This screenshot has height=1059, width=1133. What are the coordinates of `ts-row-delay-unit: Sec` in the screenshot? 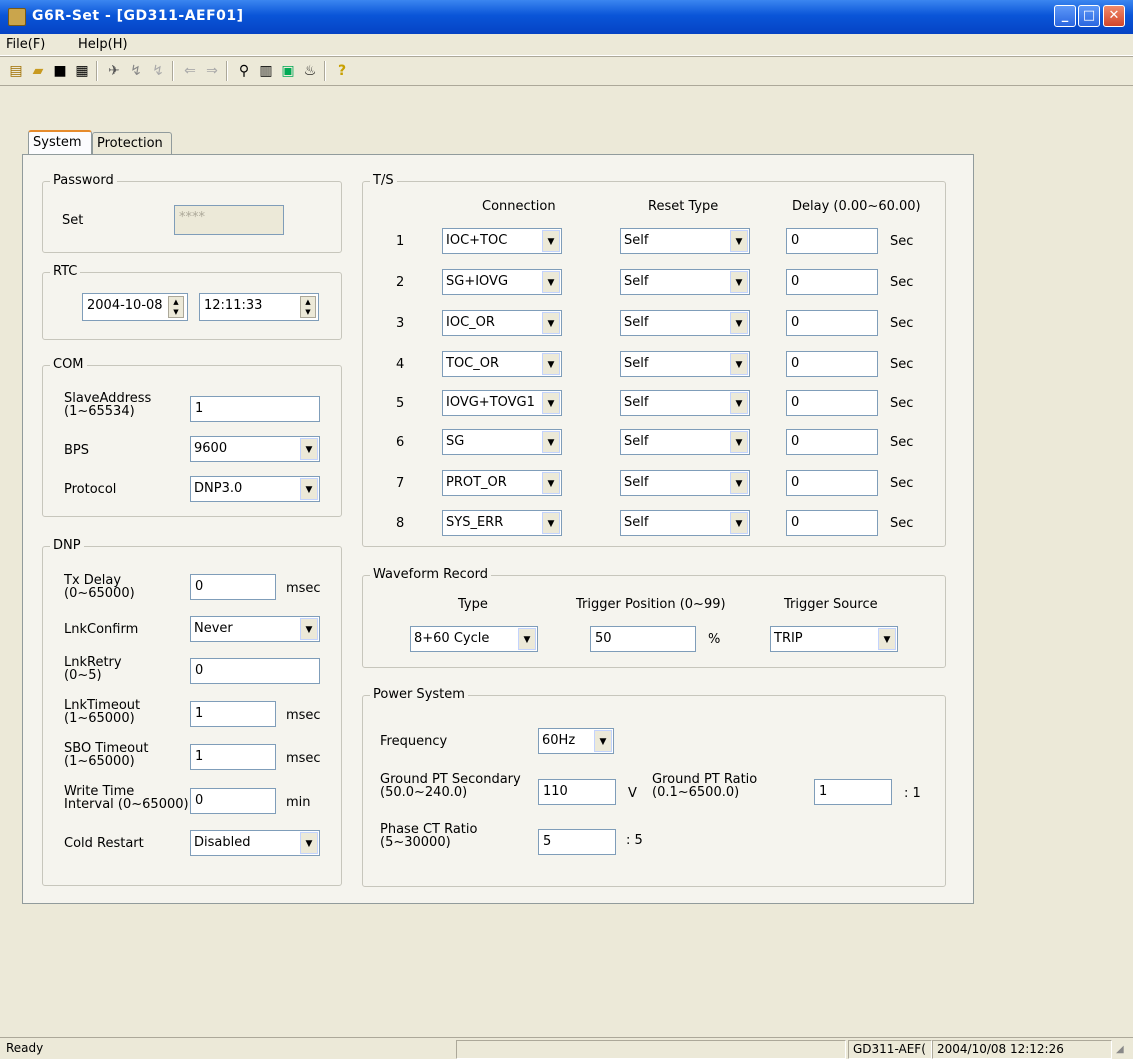 It's located at (902, 483).